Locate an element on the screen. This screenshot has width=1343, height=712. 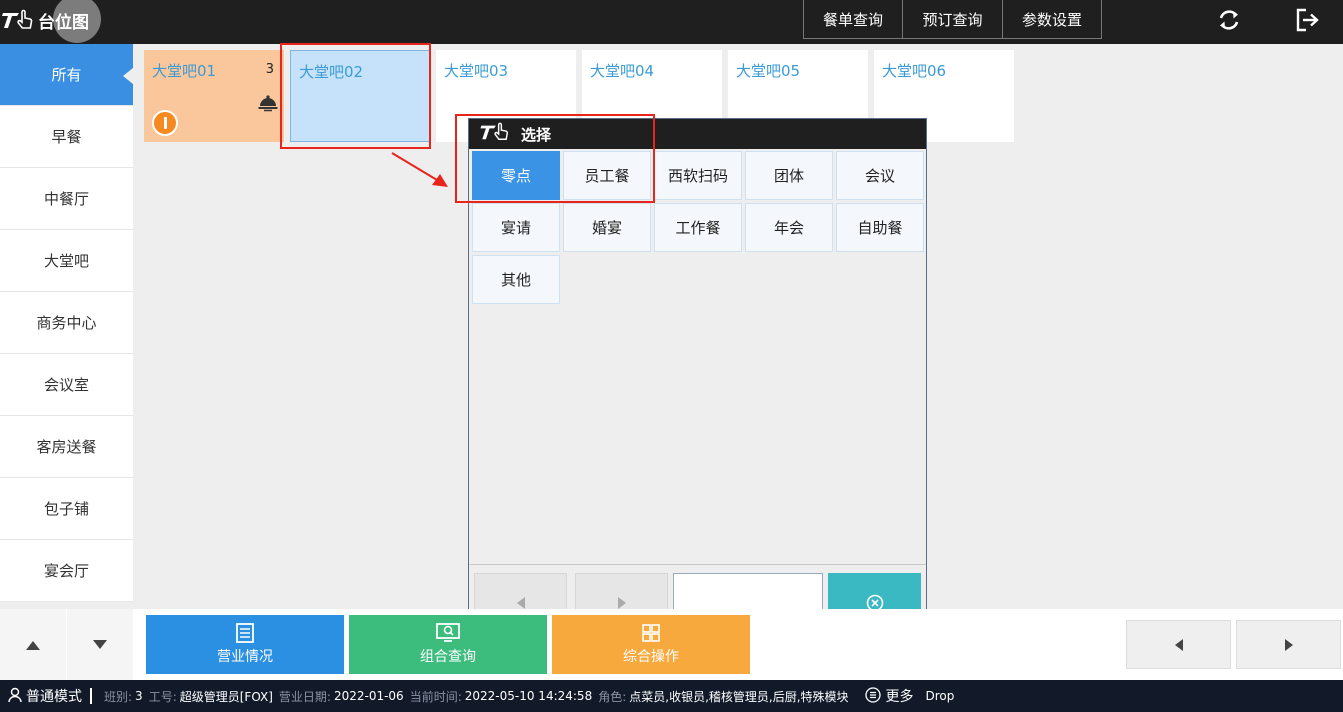
option-button: 工作餐 is located at coordinates (698, 227).